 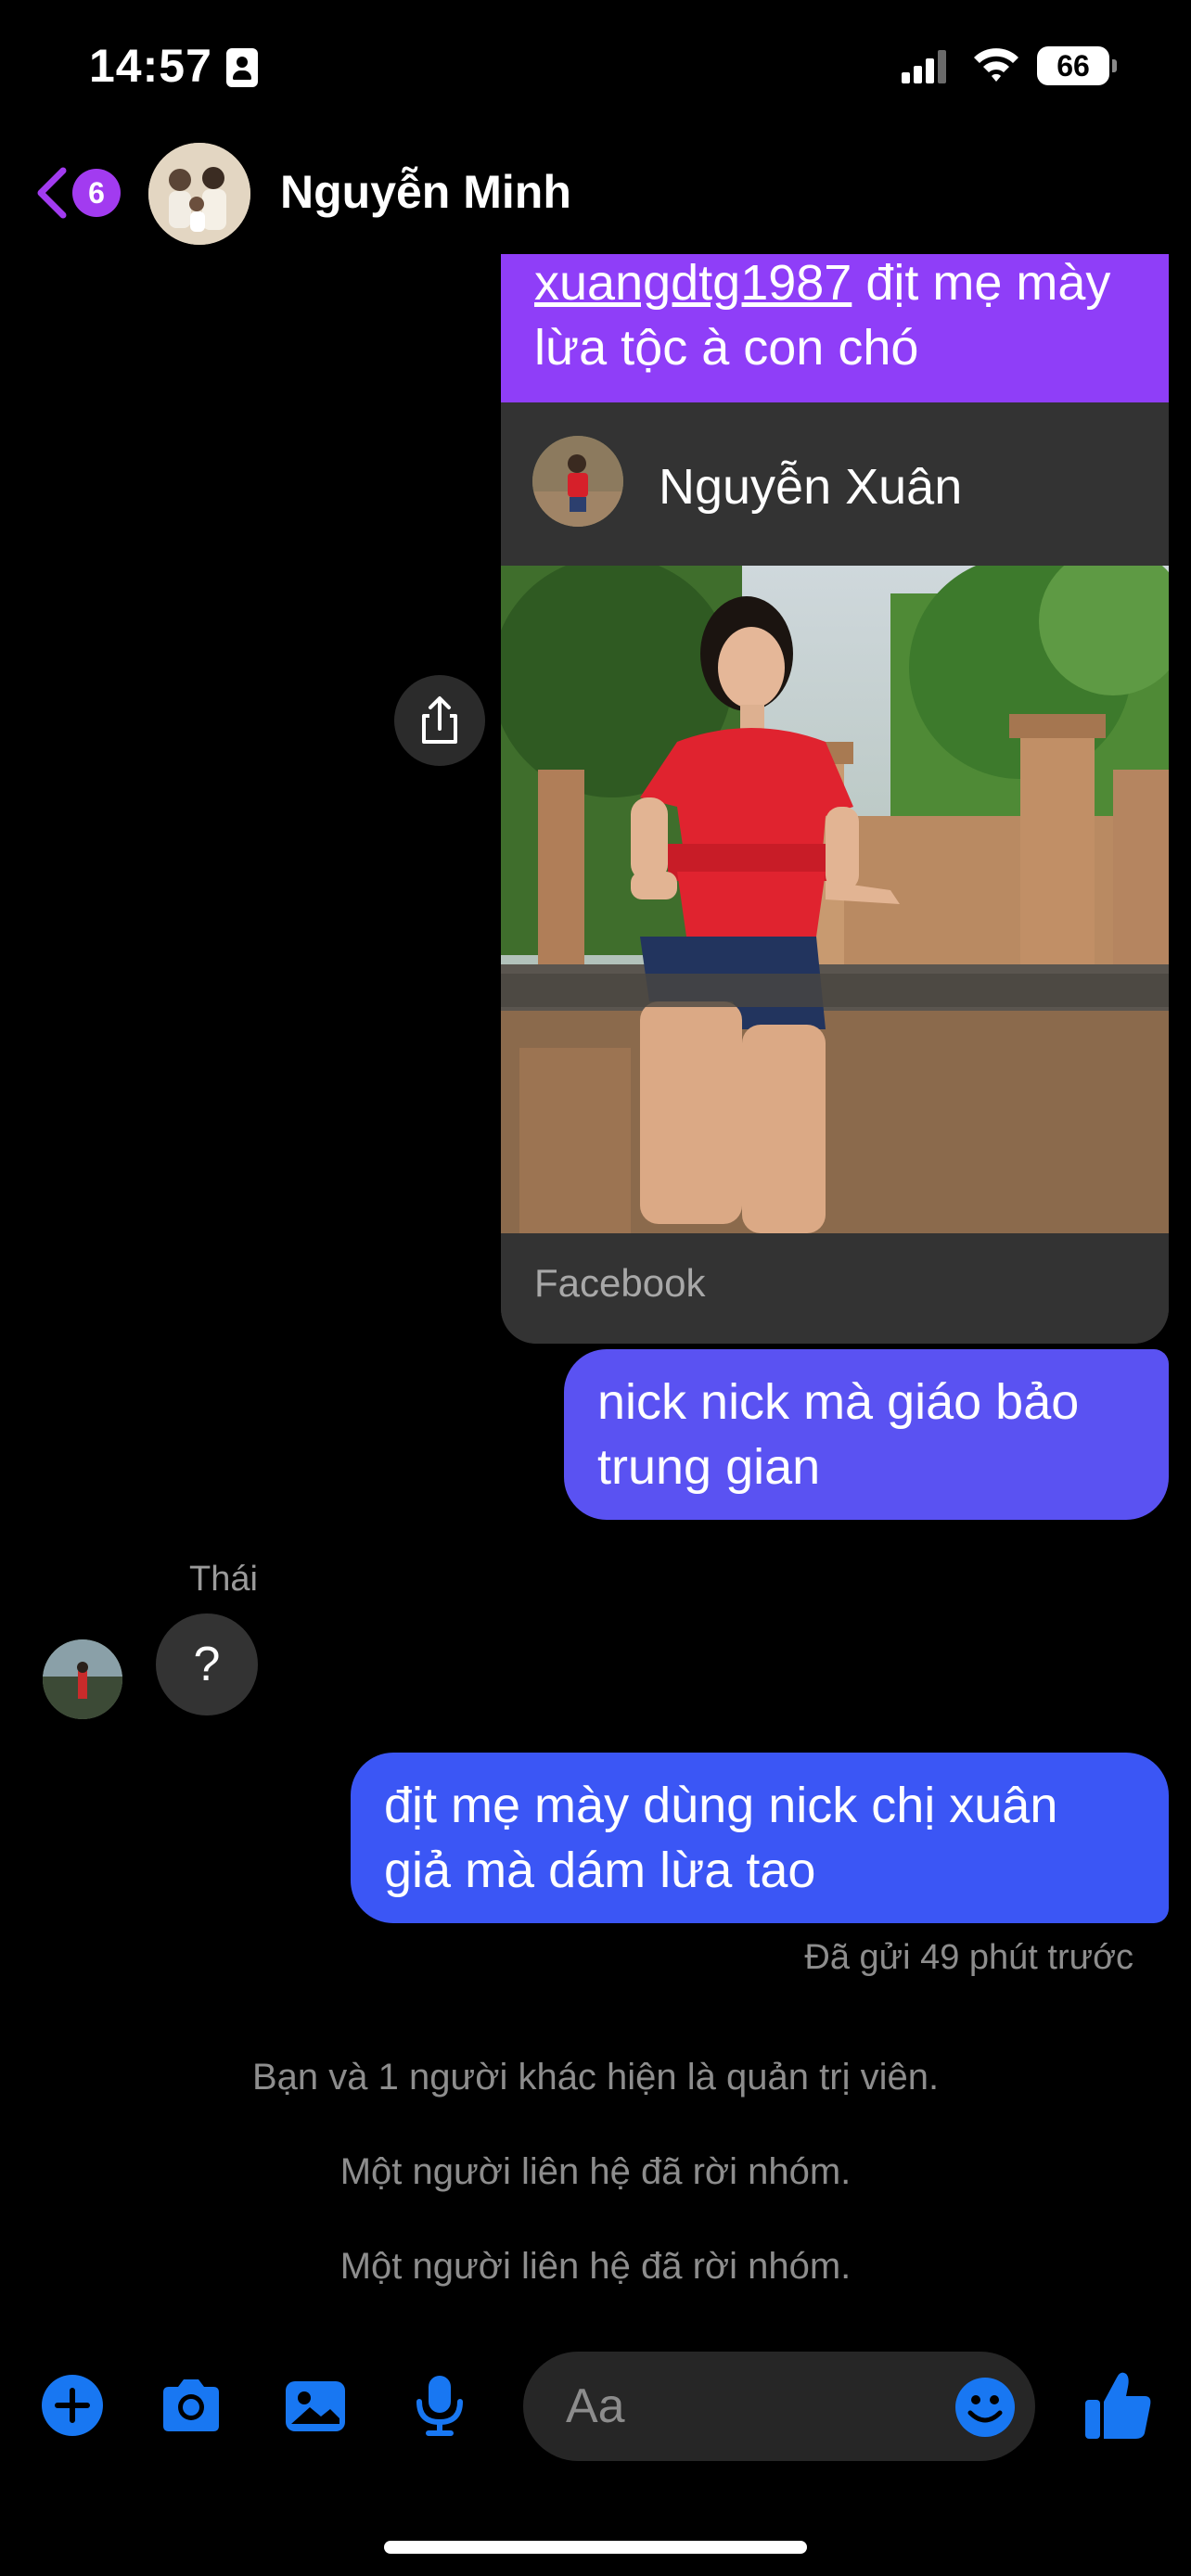 What do you see at coordinates (969, 1957) in the screenshot?
I see `sent-status: Đã gửi 49 phút trước` at bounding box center [969, 1957].